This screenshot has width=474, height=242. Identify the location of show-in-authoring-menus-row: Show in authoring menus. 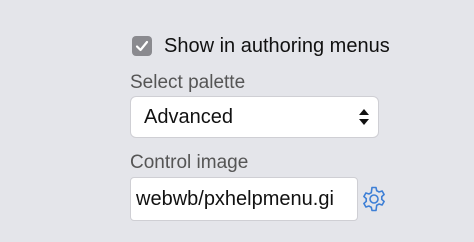
(261, 46).